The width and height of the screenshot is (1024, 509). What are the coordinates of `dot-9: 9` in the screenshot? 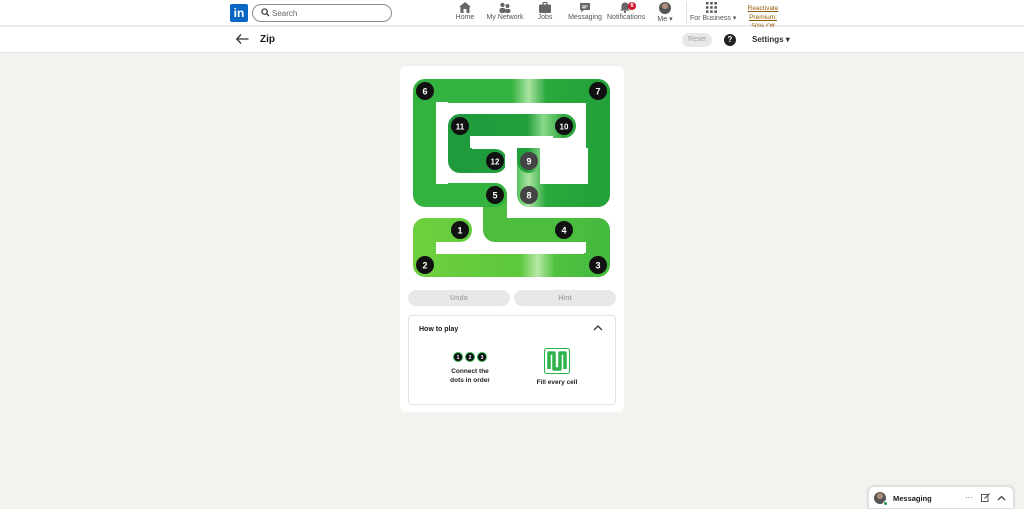 It's located at (529, 161).